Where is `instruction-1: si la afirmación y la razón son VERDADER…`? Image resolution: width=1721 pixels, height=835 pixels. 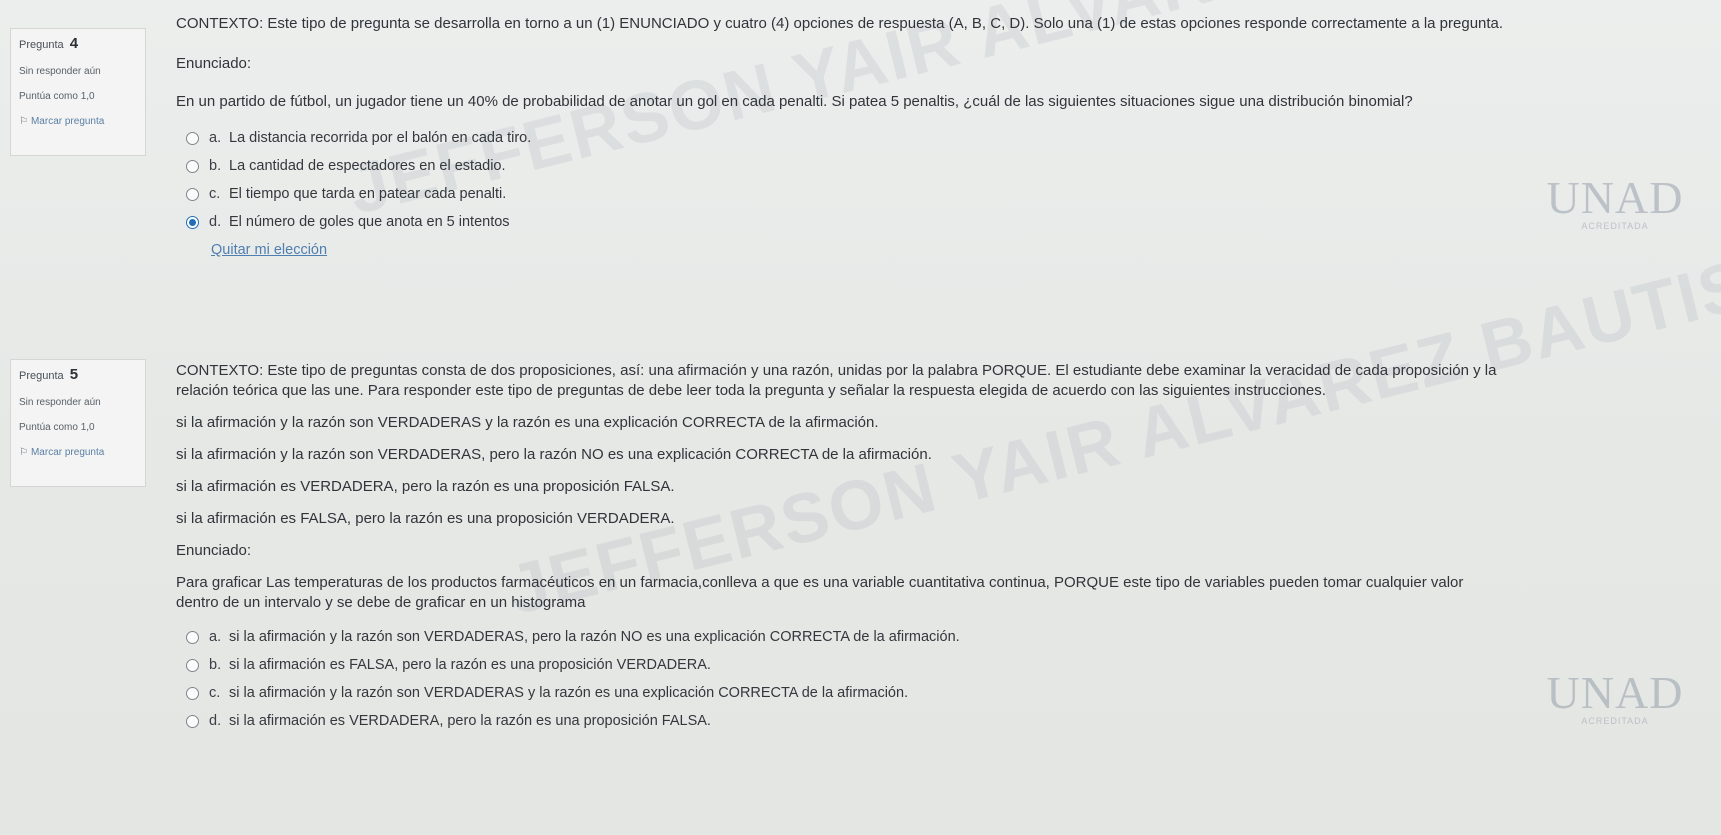
instruction-1: si la afirmación y la razón son VERDADER… is located at coordinates (527, 422).